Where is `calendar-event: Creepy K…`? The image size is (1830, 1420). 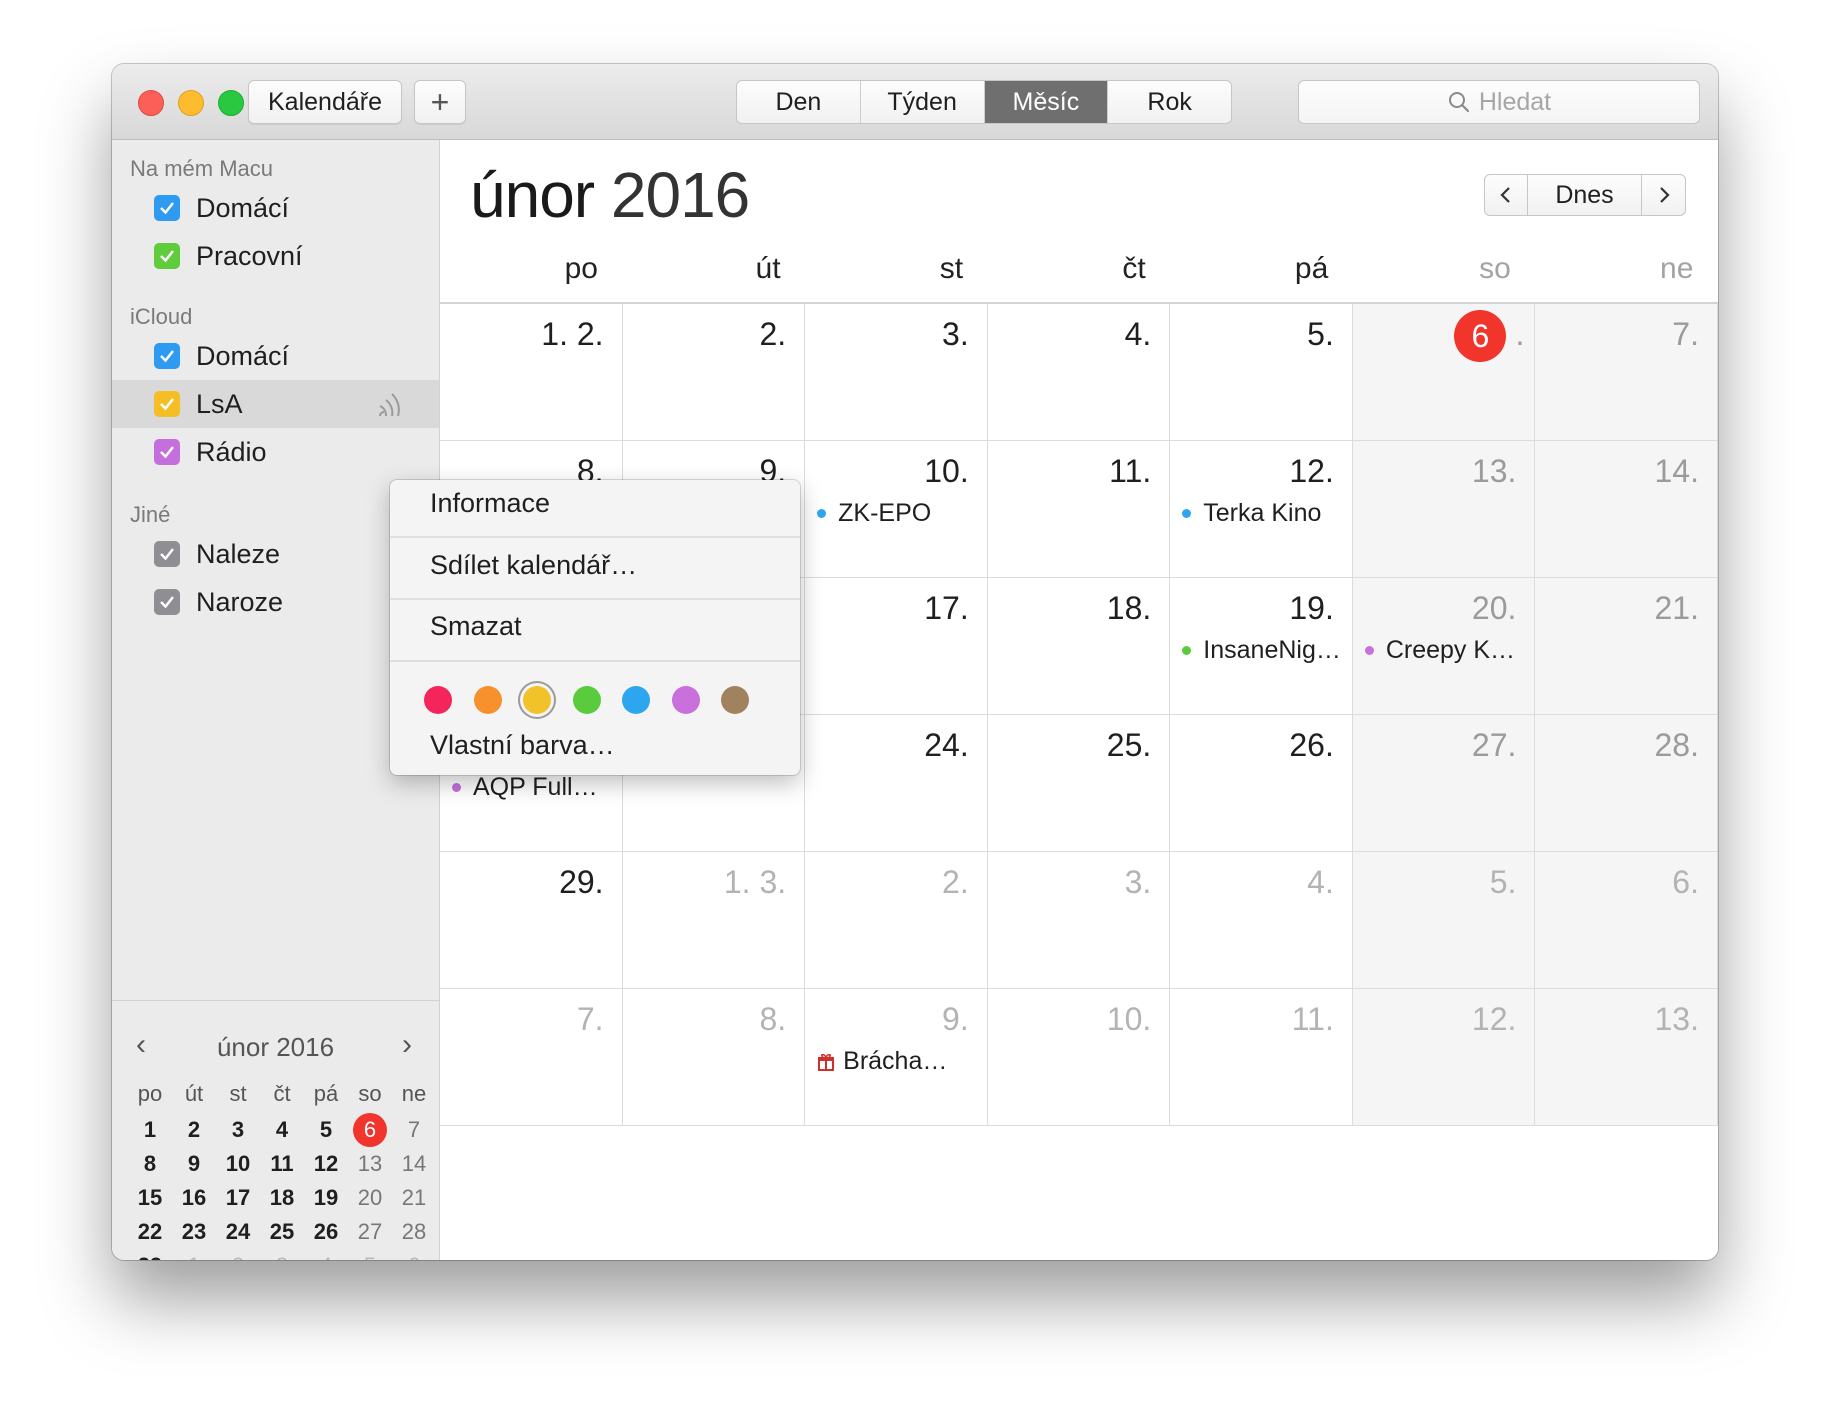 calendar-event: Creepy K… is located at coordinates (1439, 650).